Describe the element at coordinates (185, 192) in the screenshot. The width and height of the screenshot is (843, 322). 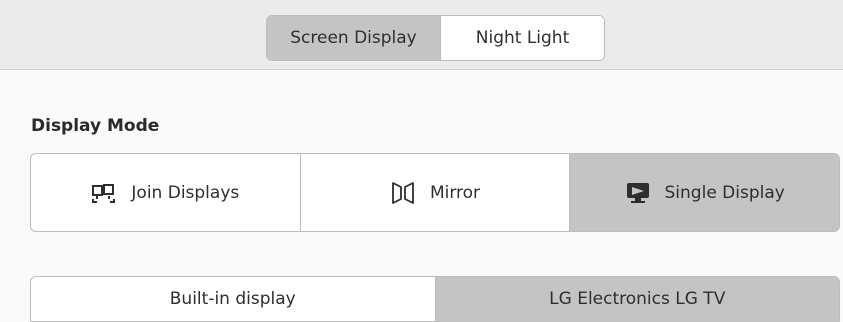
I see `join-displays-label: Join Displays` at that location.